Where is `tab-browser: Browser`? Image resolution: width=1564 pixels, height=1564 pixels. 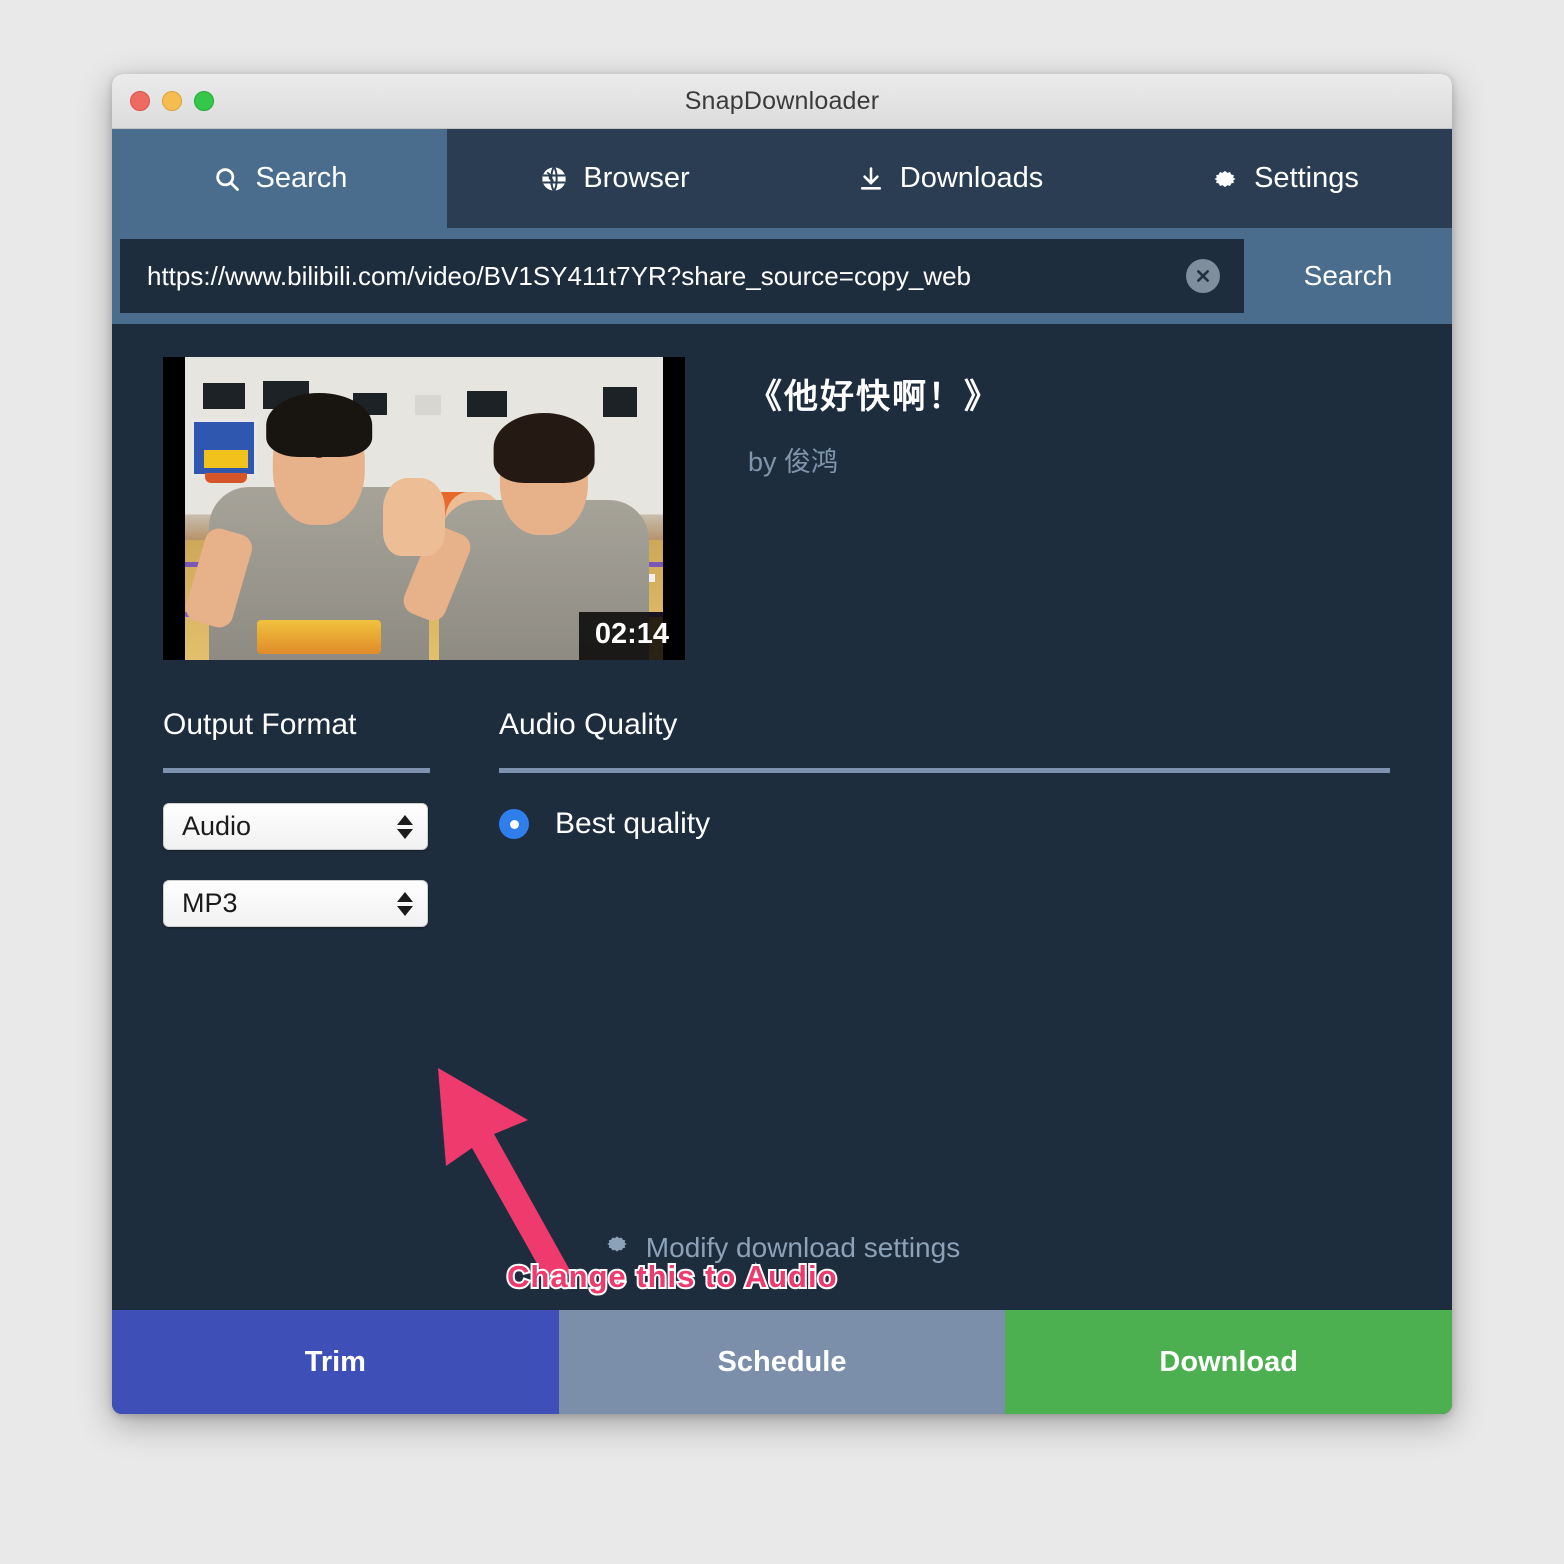
tab-browser: Browser is located at coordinates (614, 178).